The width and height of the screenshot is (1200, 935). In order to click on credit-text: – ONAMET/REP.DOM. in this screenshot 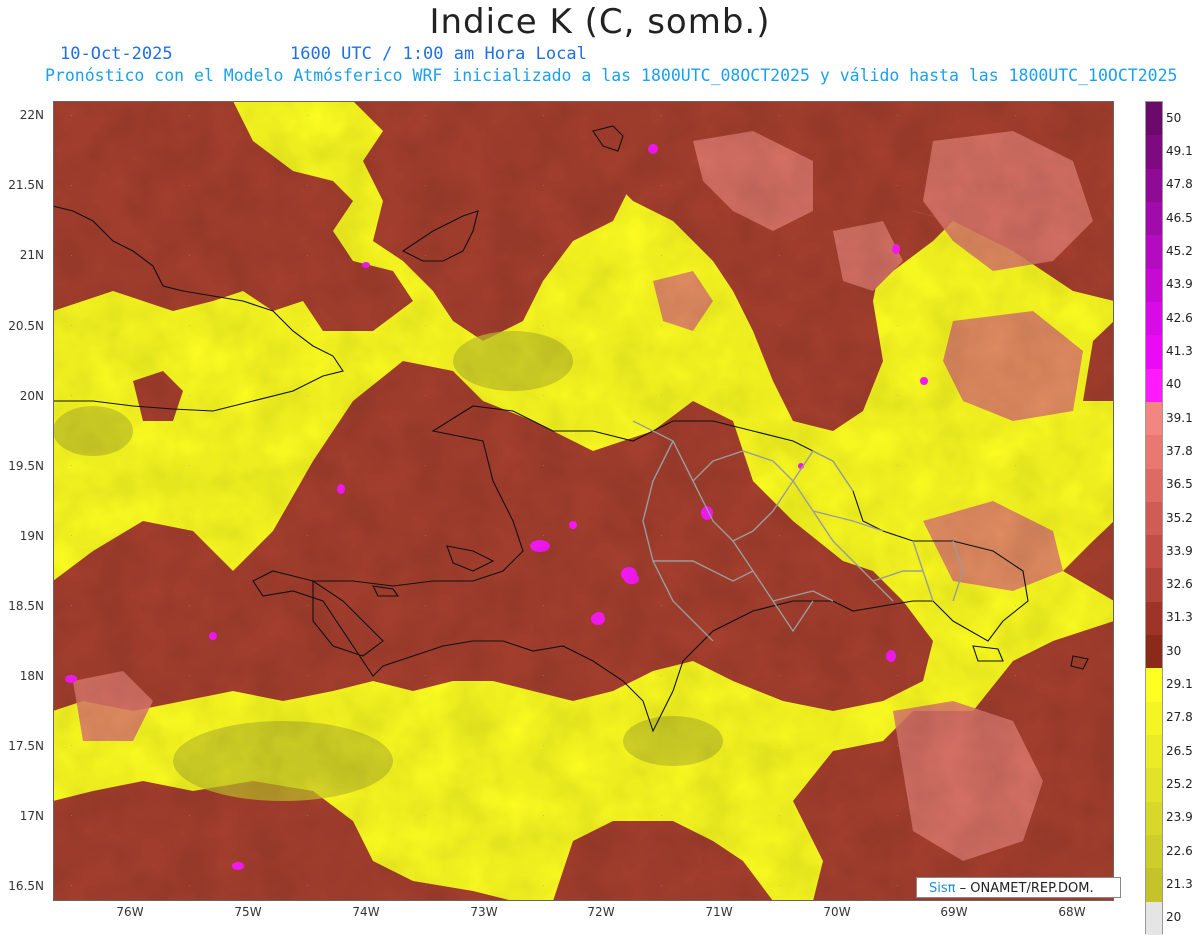, I will do `click(1024, 888)`.